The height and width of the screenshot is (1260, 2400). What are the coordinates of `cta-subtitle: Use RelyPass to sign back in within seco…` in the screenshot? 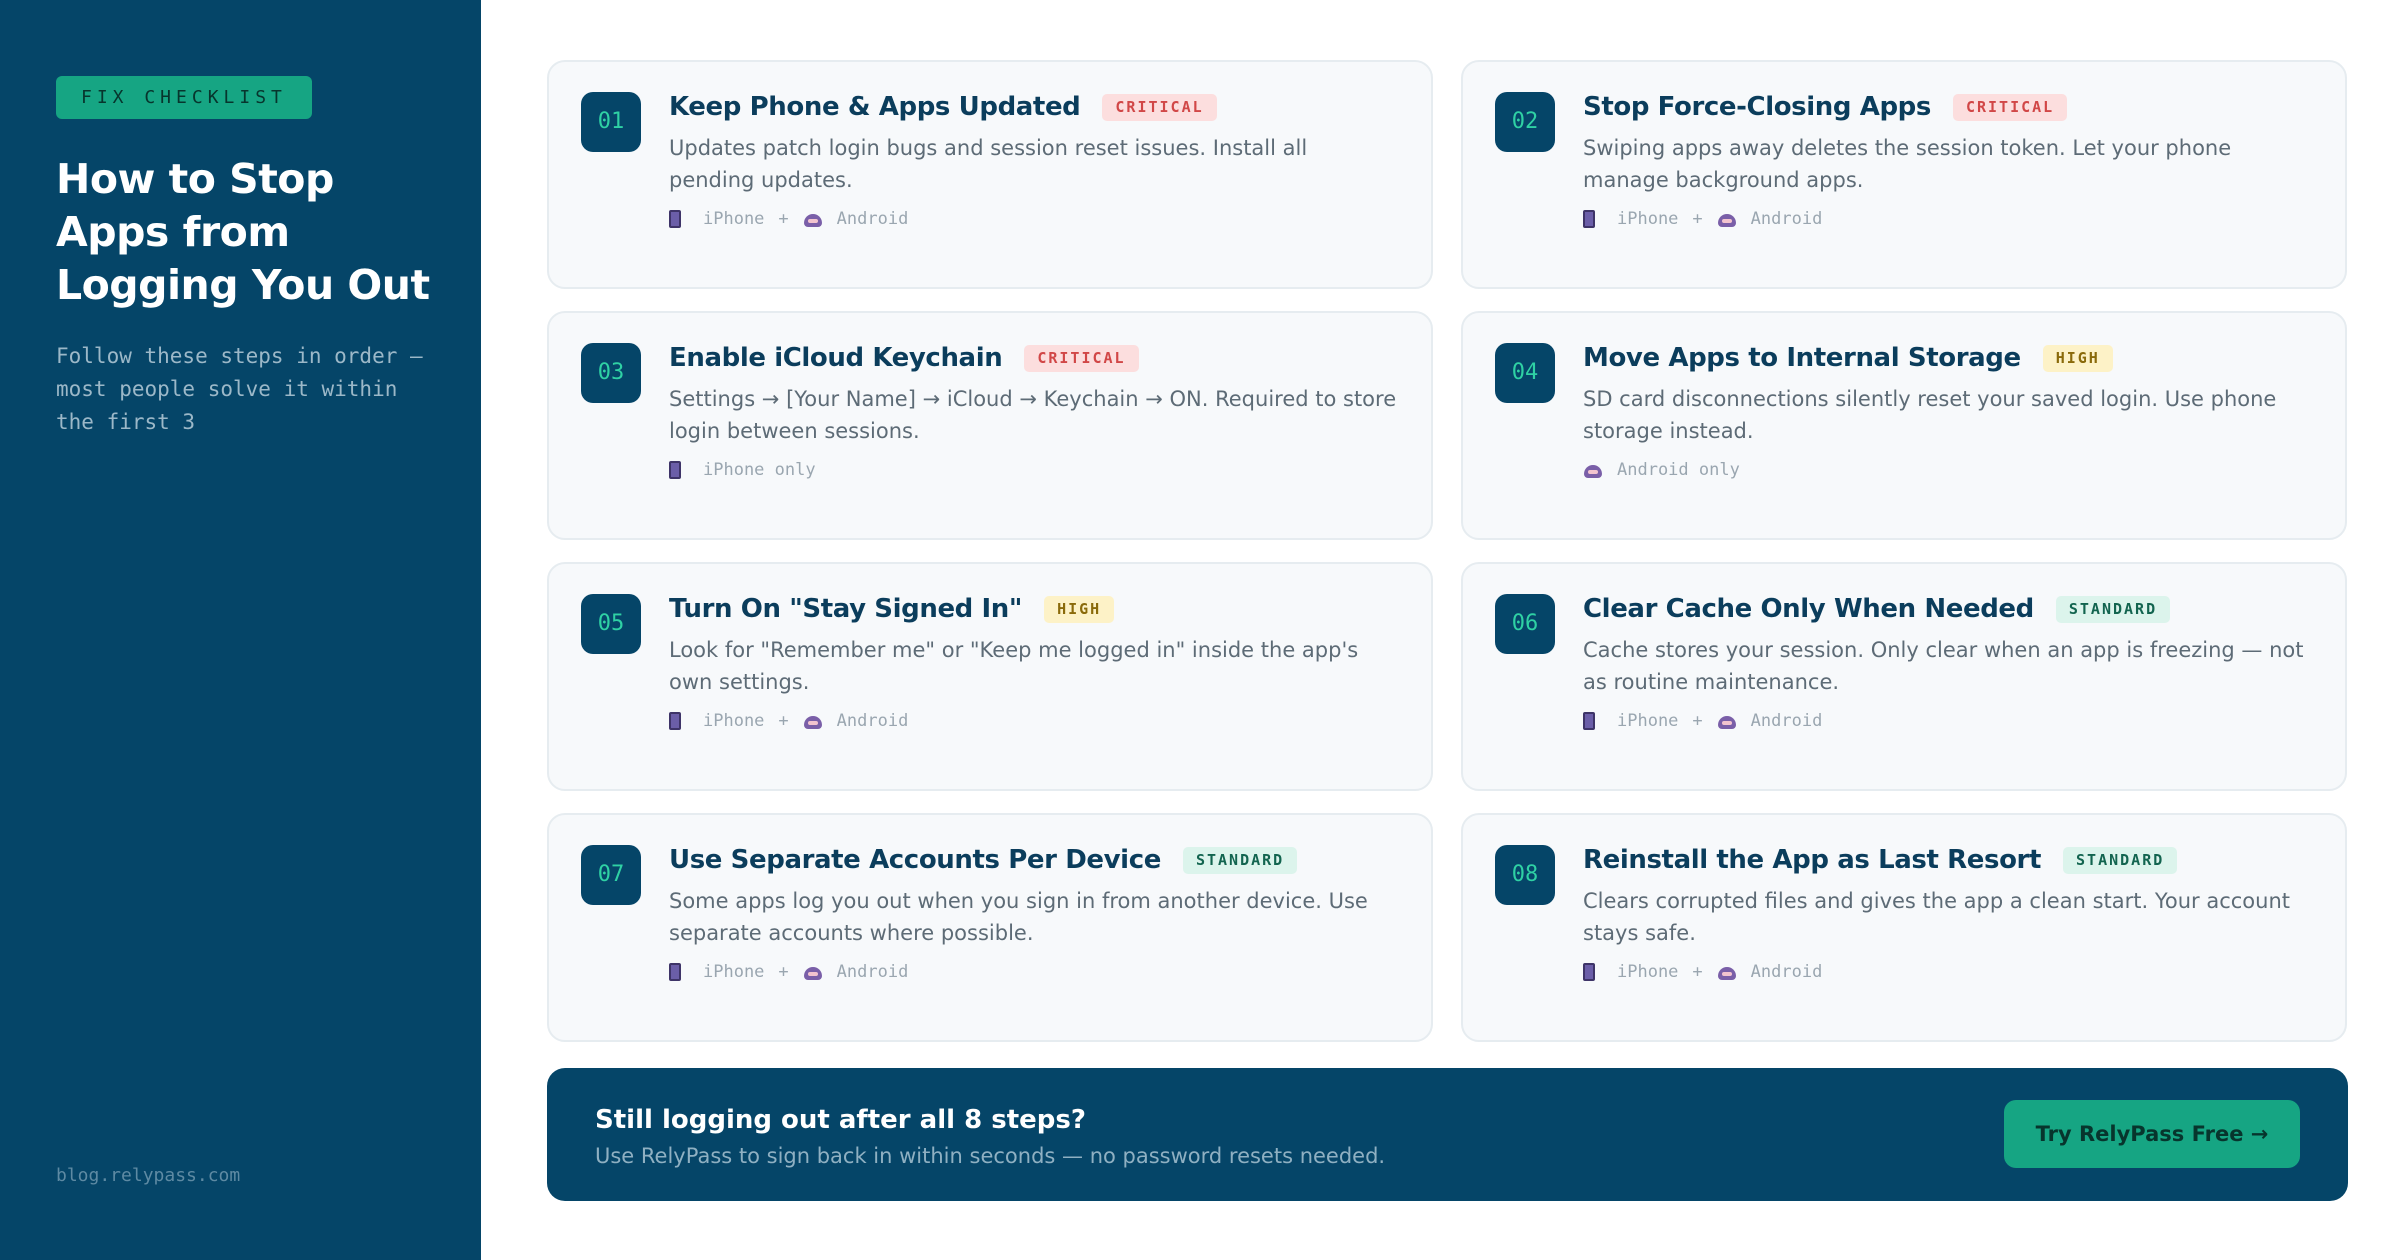 It's located at (990, 1156).